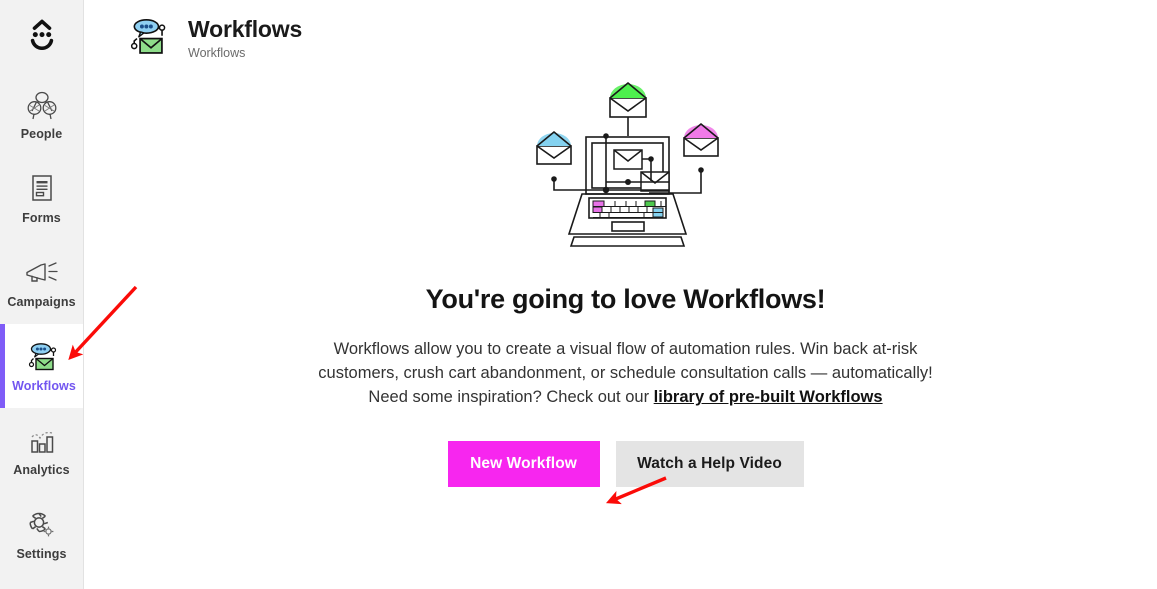  What do you see at coordinates (620, 32) in the screenshot?
I see `page-header: Workflows Workflows` at bounding box center [620, 32].